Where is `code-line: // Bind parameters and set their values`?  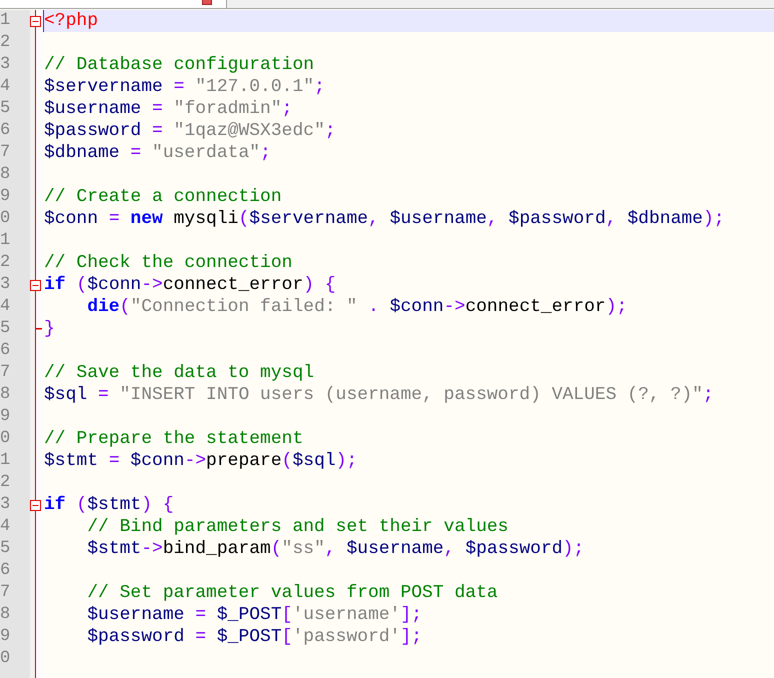 code-line: // Bind parameters and set their values is located at coordinates (297, 527).